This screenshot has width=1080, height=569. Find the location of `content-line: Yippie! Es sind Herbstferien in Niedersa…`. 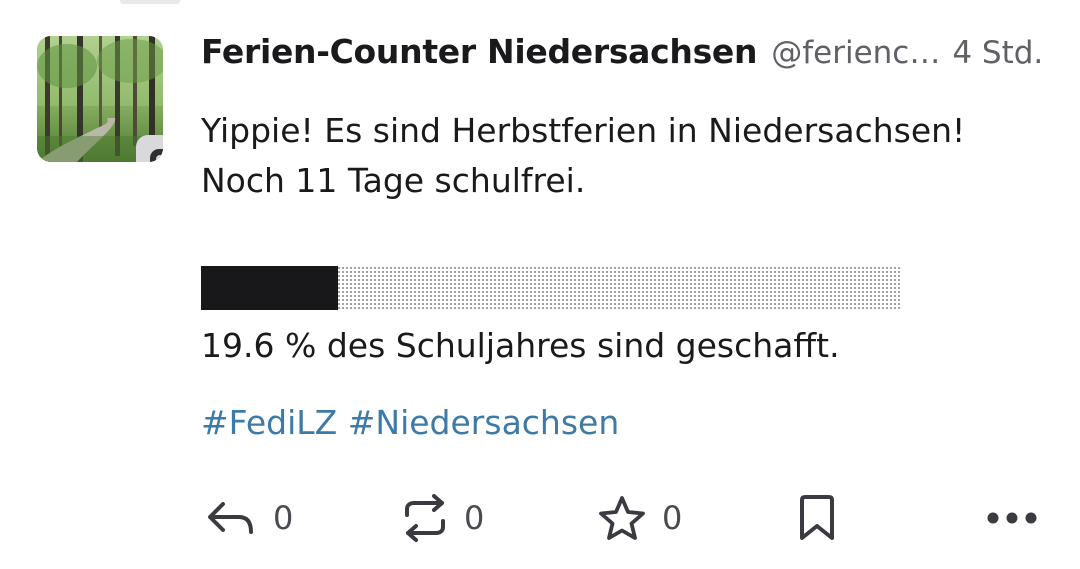

content-line: Yippie! Es sind Herbstferien in Niedersa… is located at coordinates (583, 130).